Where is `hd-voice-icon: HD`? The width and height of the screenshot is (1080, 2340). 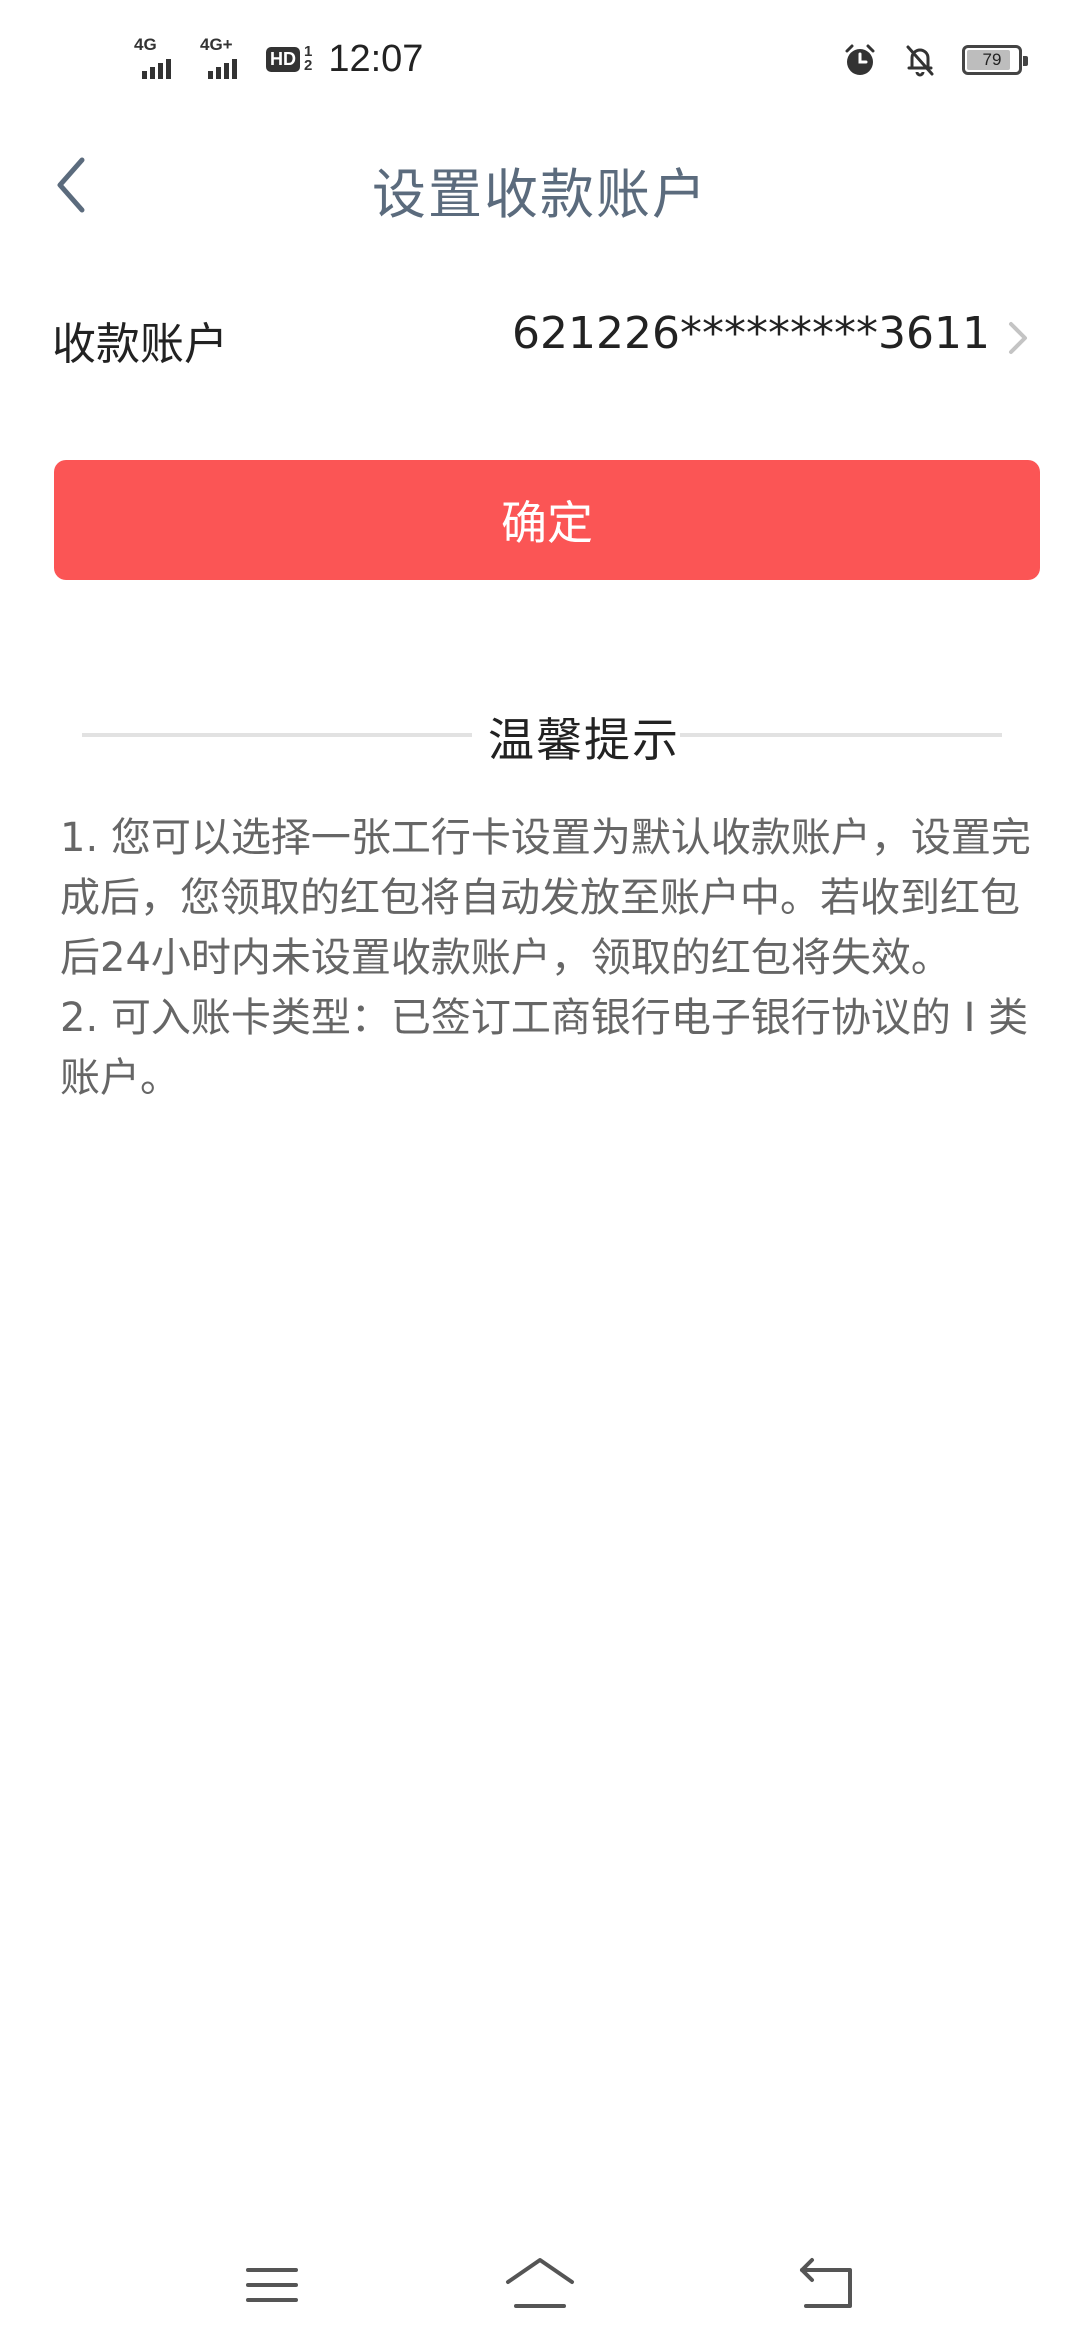 hd-voice-icon: HD is located at coordinates (283, 59).